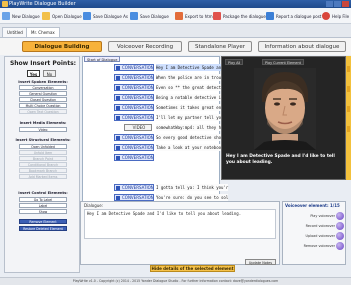  What do you see at coordinates (192, 268) in the screenshot?
I see `hide-details-bar: Hide details of the selected element` at bounding box center [192, 268].